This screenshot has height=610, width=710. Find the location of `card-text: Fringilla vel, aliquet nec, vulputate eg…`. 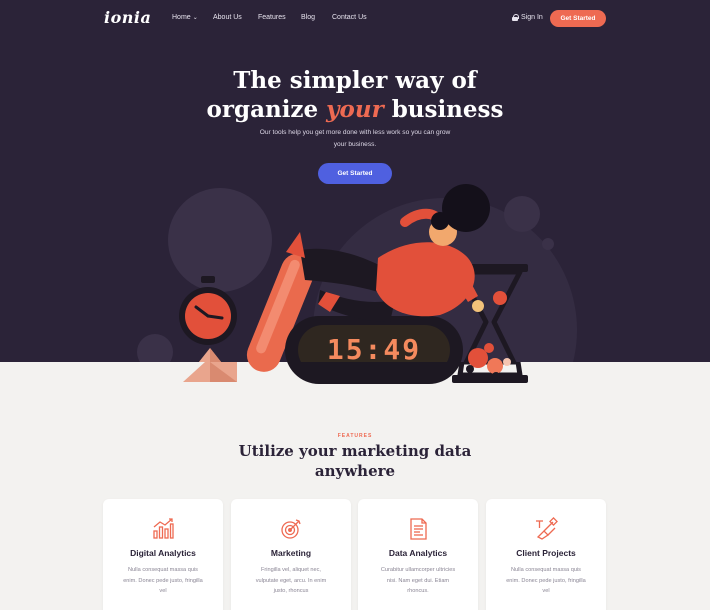

card-text: Fringilla vel, aliquet nec, vulputate eg… is located at coordinates (291, 580).